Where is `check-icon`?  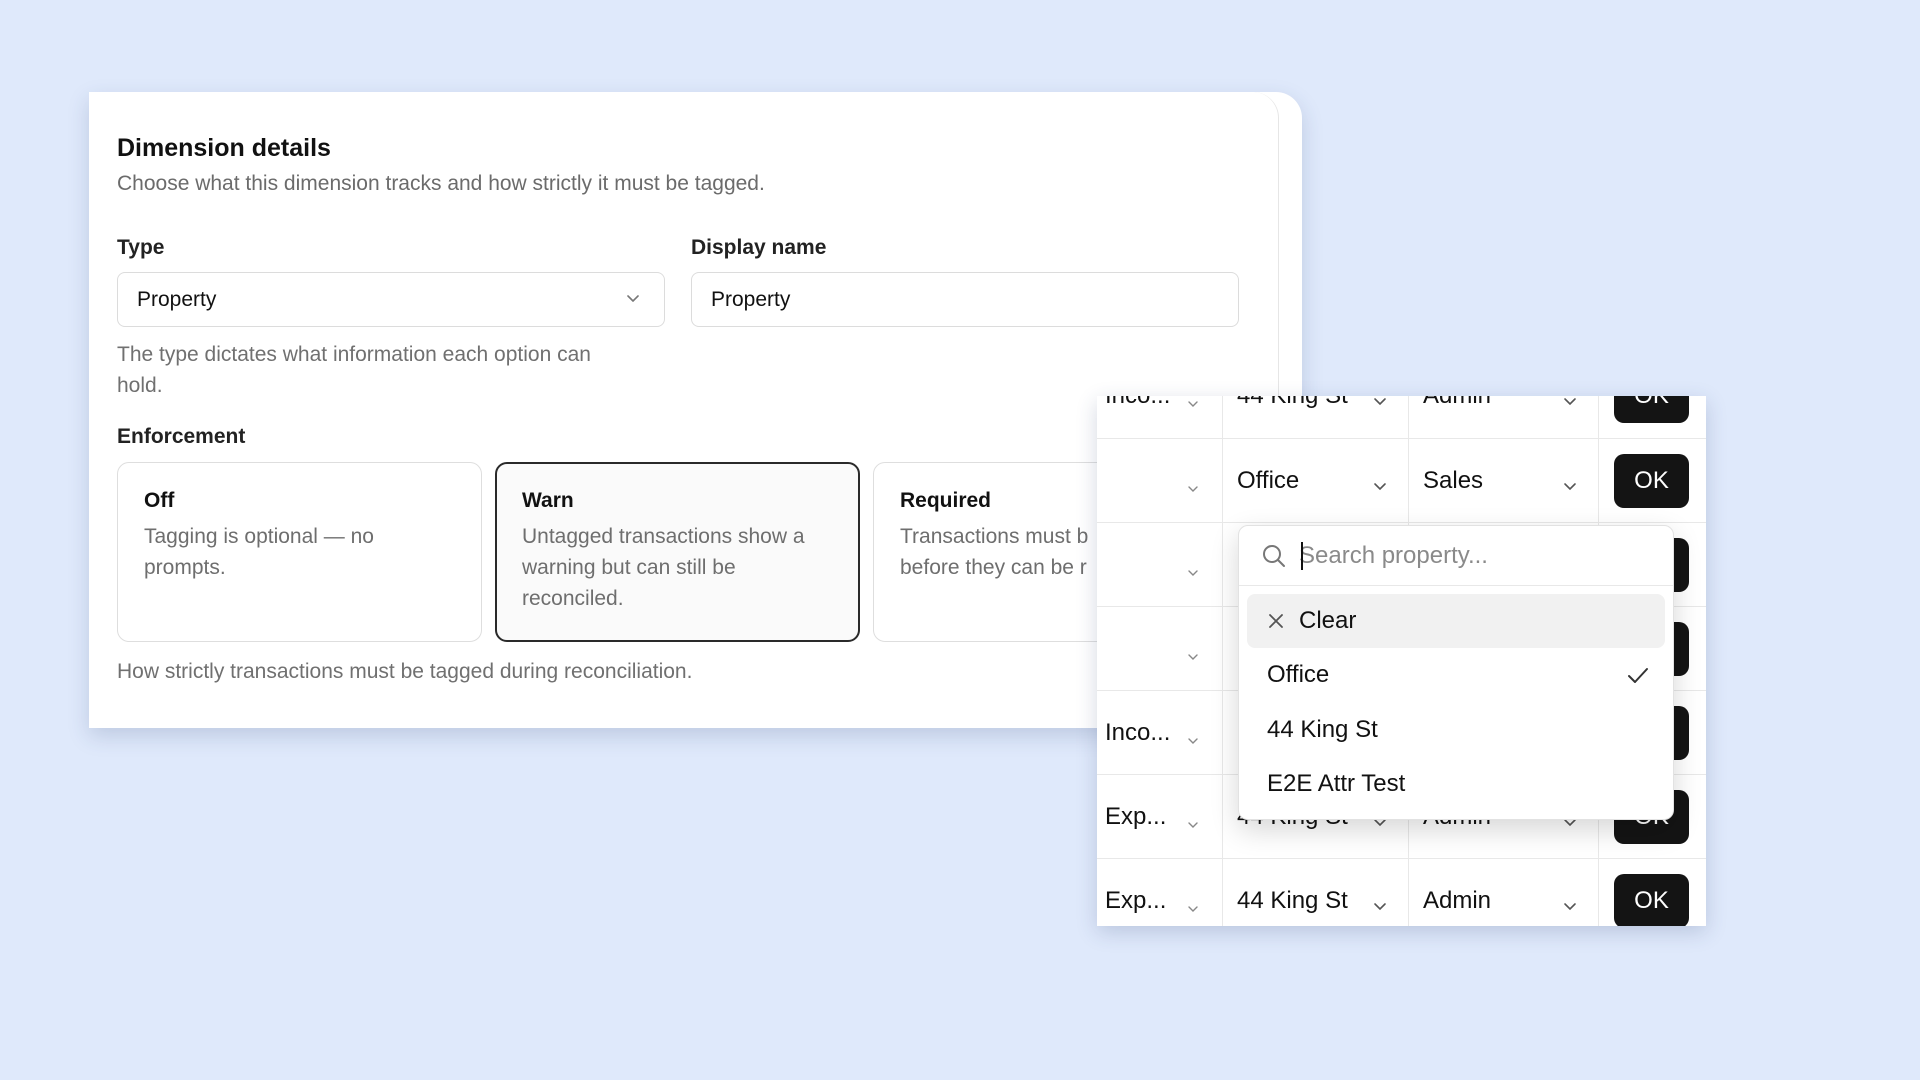 check-icon is located at coordinates (1638, 679).